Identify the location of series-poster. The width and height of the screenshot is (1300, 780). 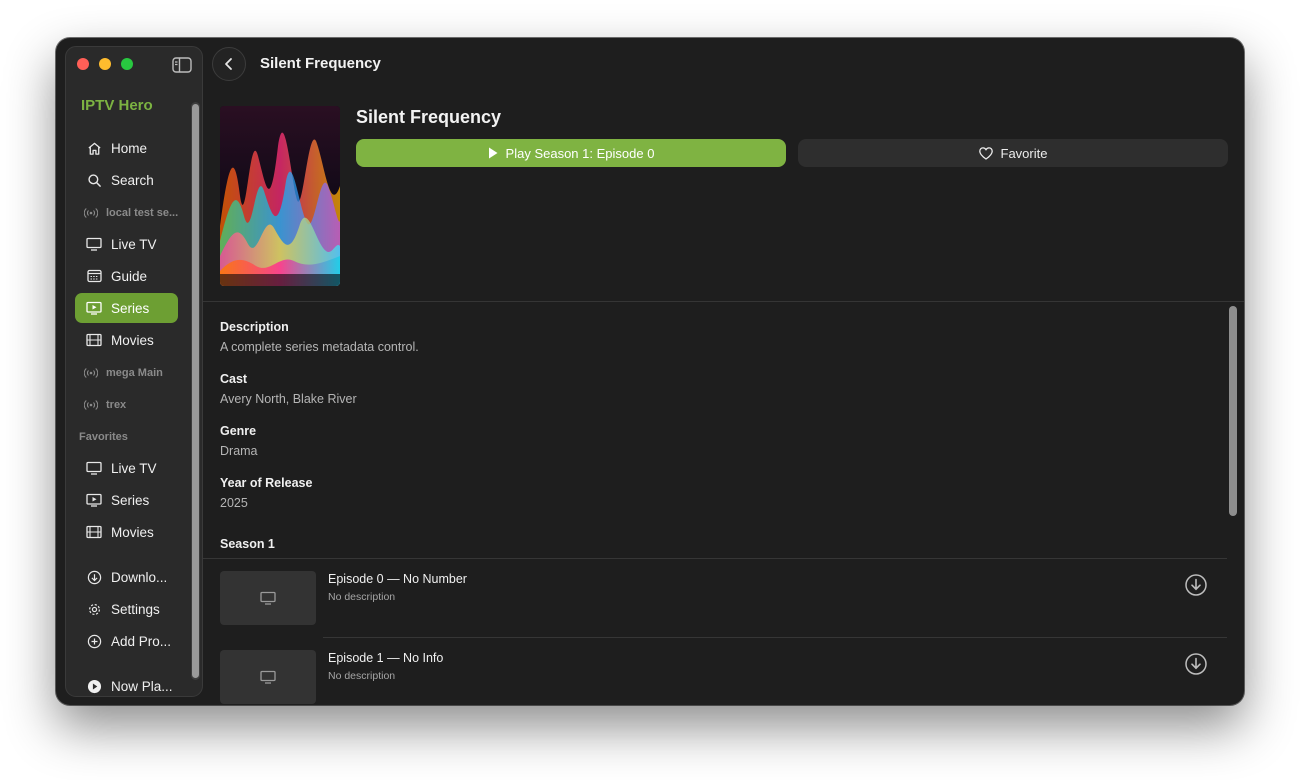
(280, 196).